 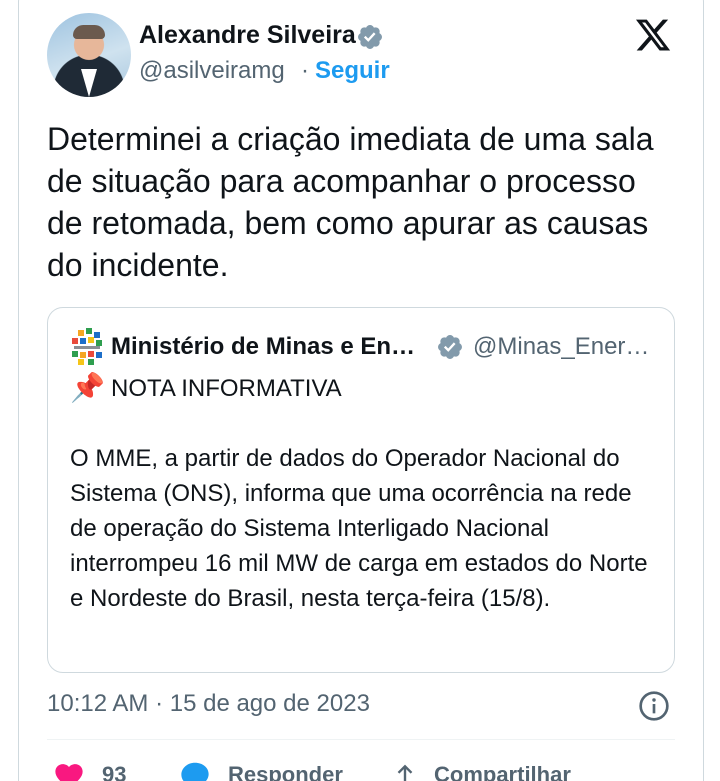 I want to click on x-logo-icon, so click(x=653, y=35).